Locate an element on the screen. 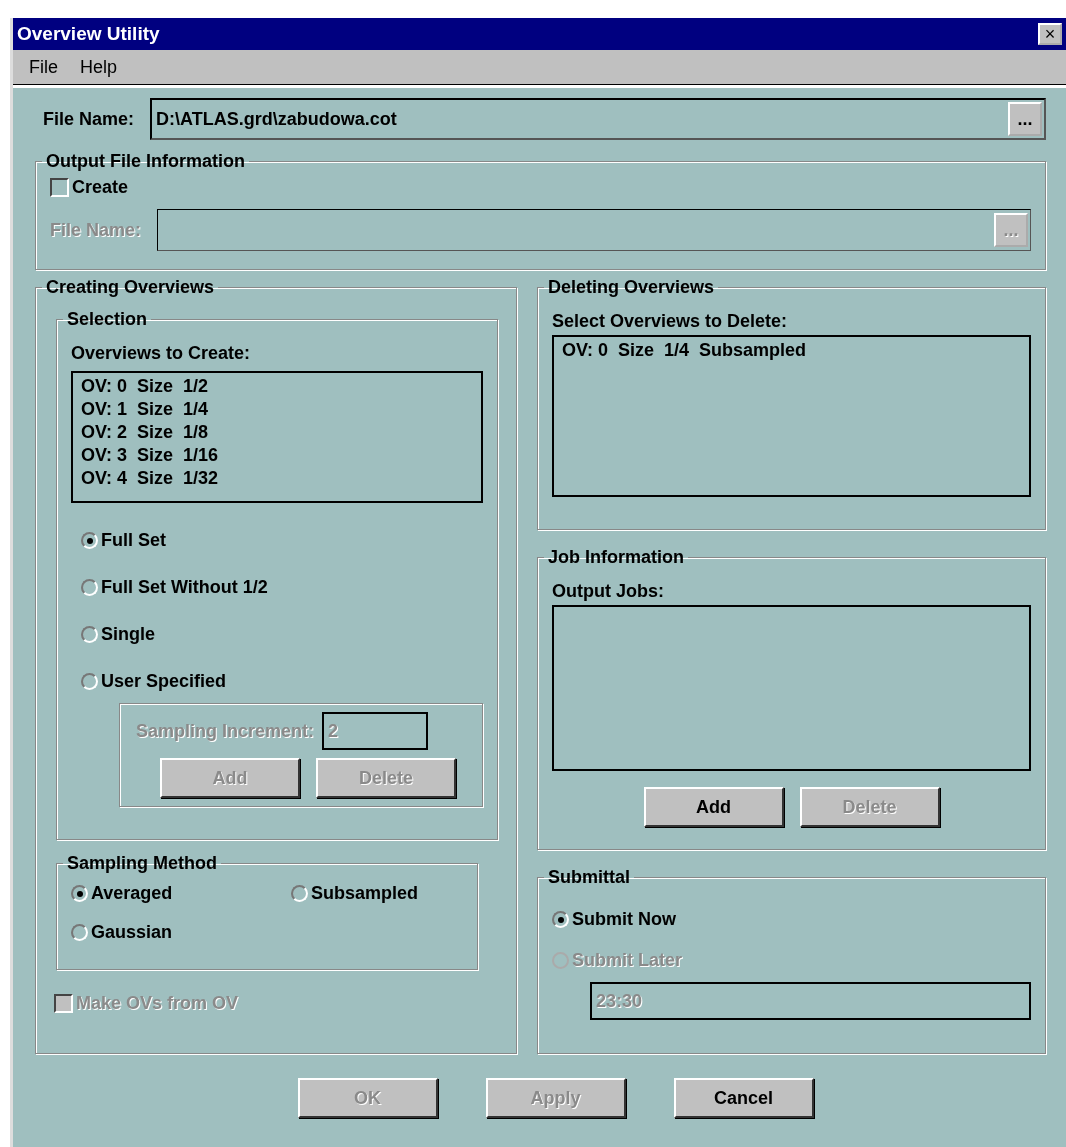 This screenshot has width=1066, height=1147. list-box: OV: 0 Size 1/2 OV: 1 Size 1/4 OV: 2 Size 1/8 OV: 3 Size 1/16 OV: 4 Size 1/32 is located at coordinates (277, 437).